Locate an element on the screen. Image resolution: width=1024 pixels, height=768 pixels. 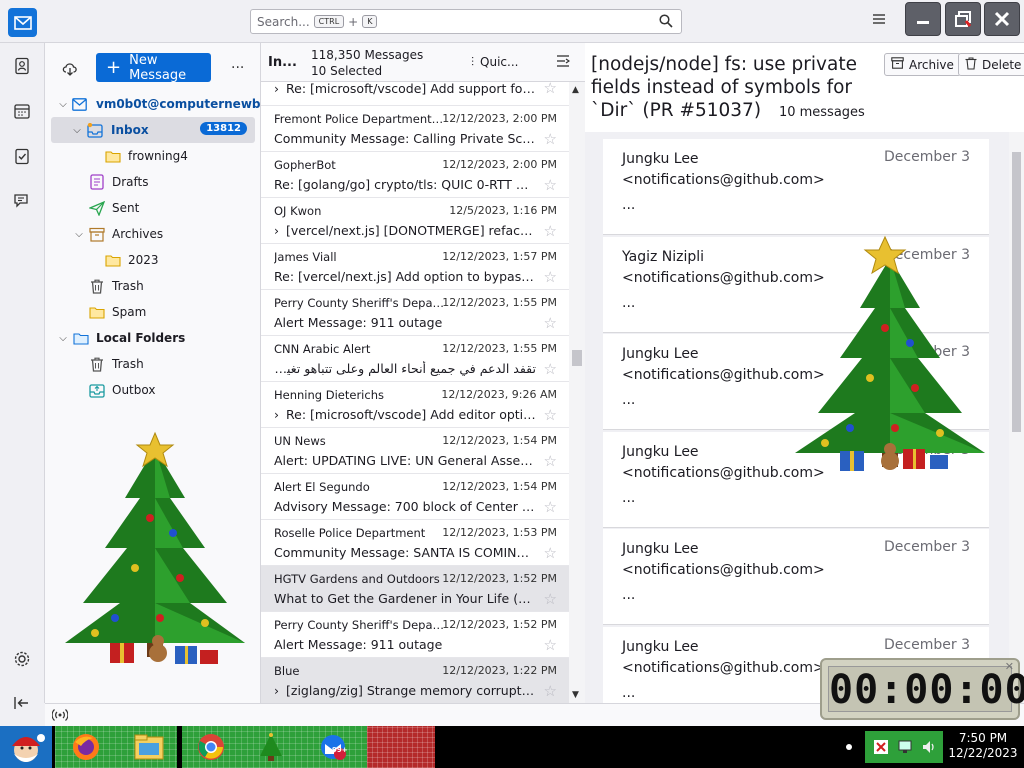
folder-row-archives: ⌵ Archives is located at coordinates (153, 234).